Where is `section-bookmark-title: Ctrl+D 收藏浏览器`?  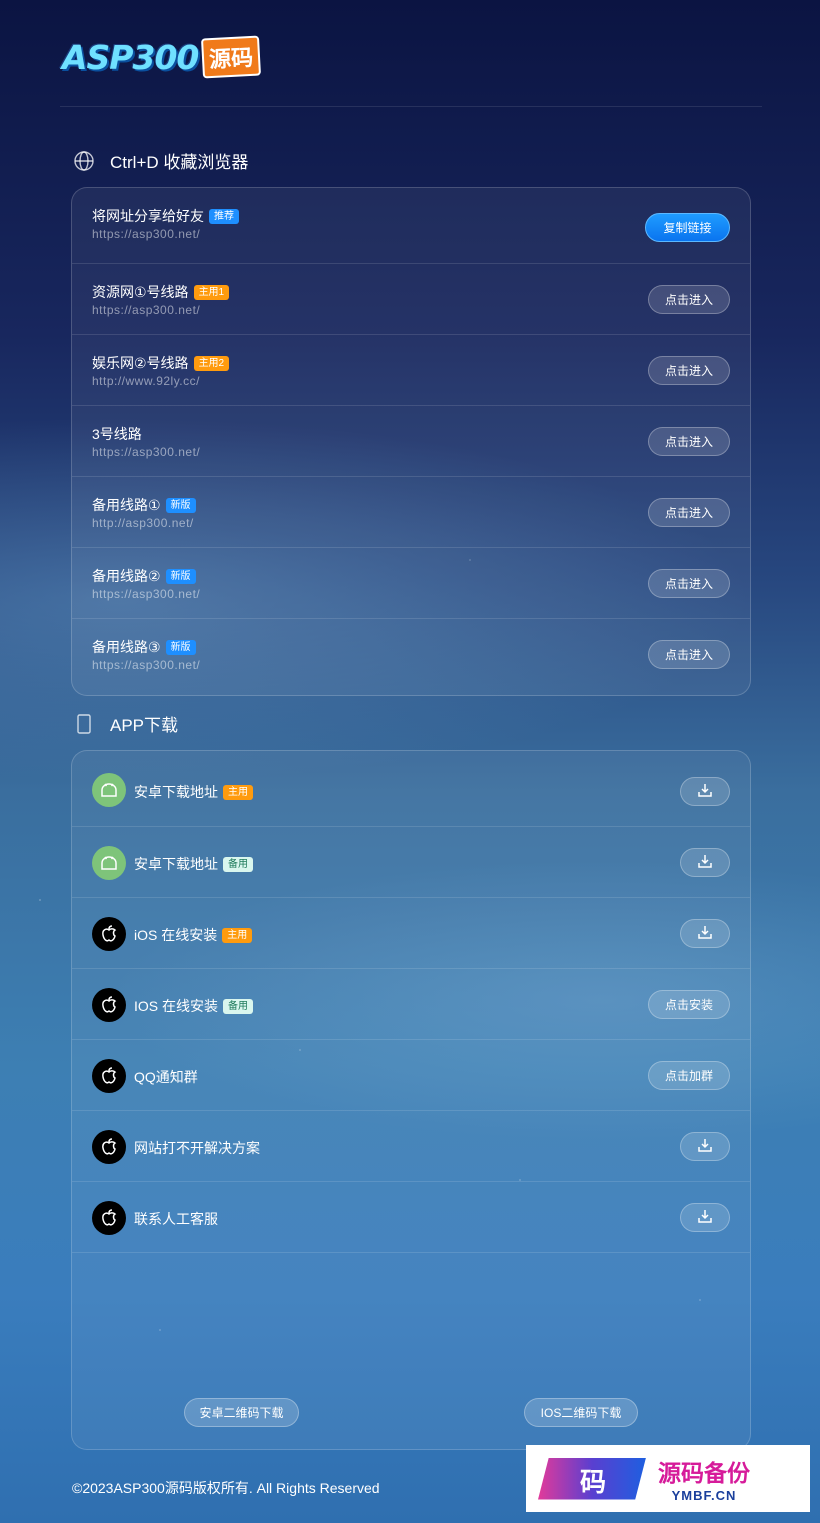 section-bookmark-title: Ctrl+D 收藏浏览器 is located at coordinates (160, 160).